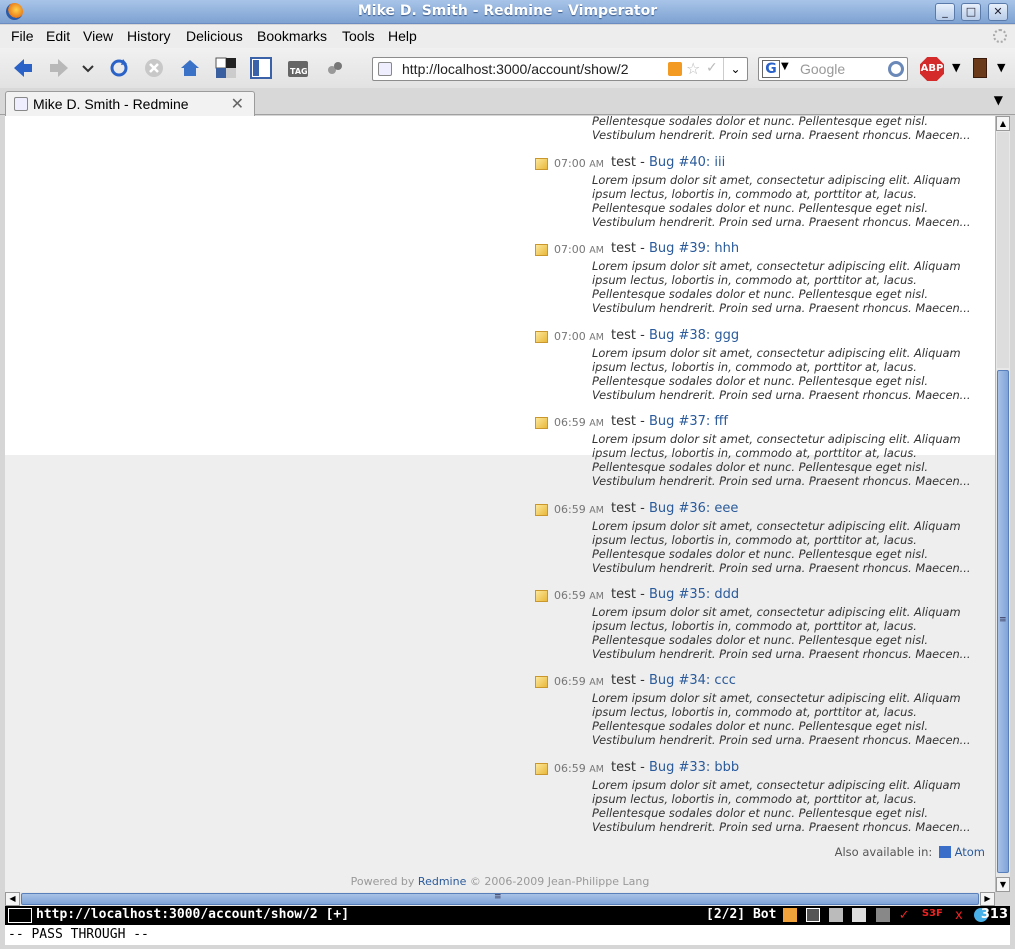 The width and height of the screenshot is (1015, 949). I want to click on tab-label: Mike D. Smith - Redmine, so click(111, 104).